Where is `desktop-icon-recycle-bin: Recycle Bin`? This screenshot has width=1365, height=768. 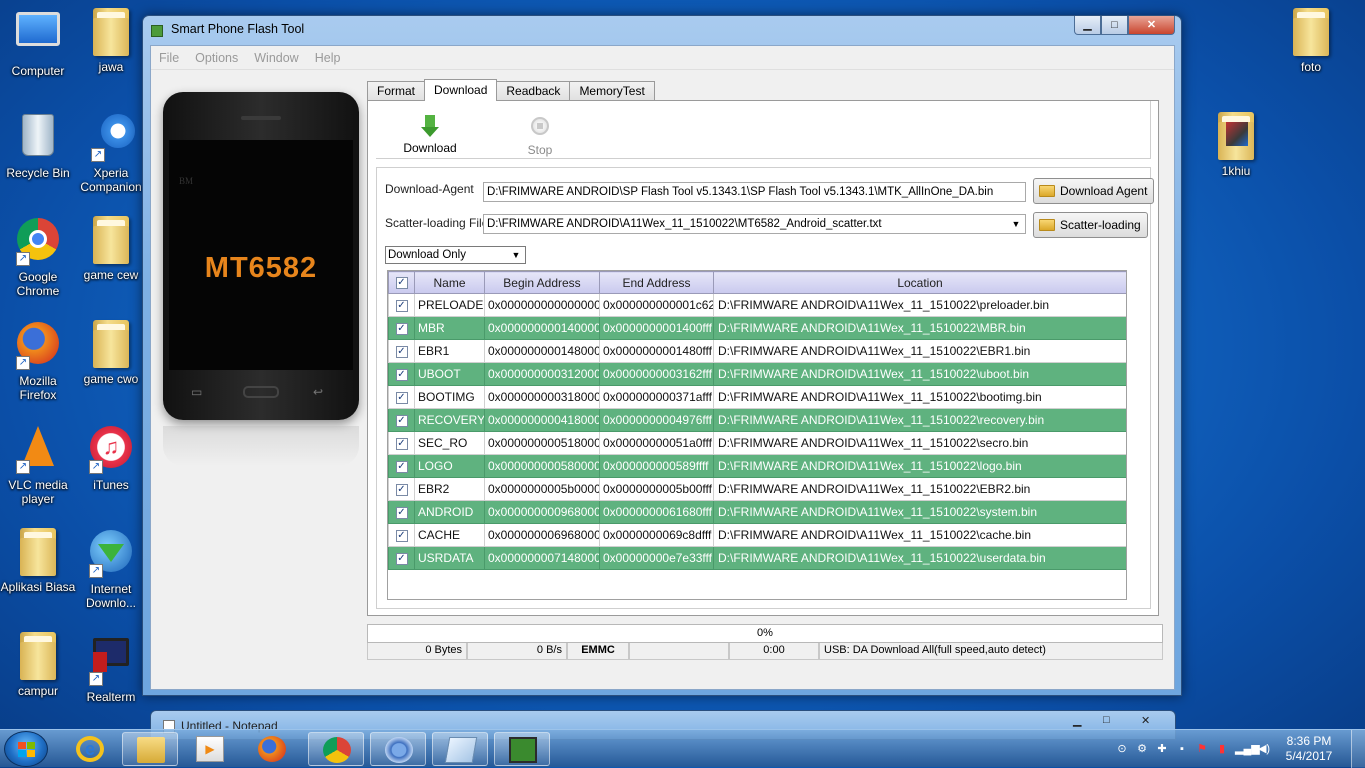
desktop-icon-recycle-bin: Recycle Bin is located at coordinates (38, 146).